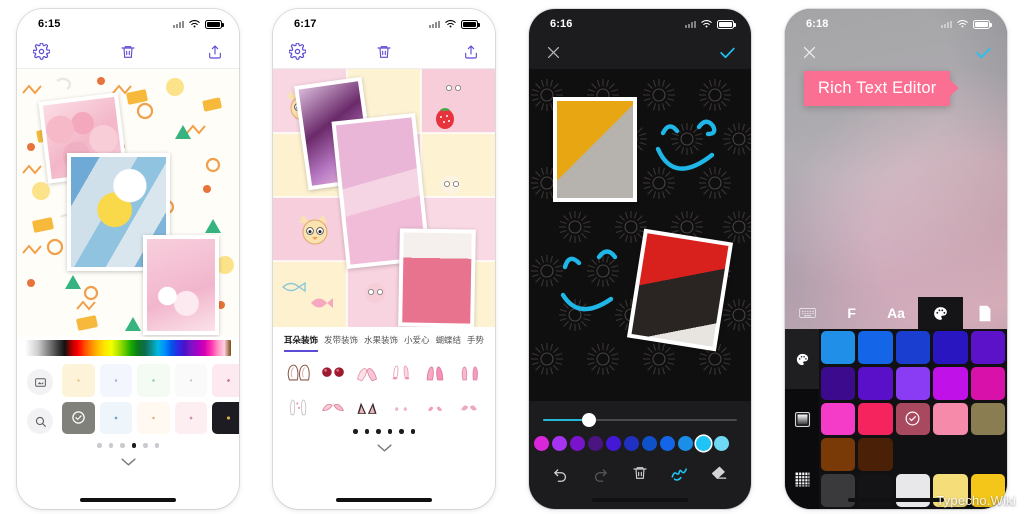  I want to click on doodle-tool-row, so click(640, 467).